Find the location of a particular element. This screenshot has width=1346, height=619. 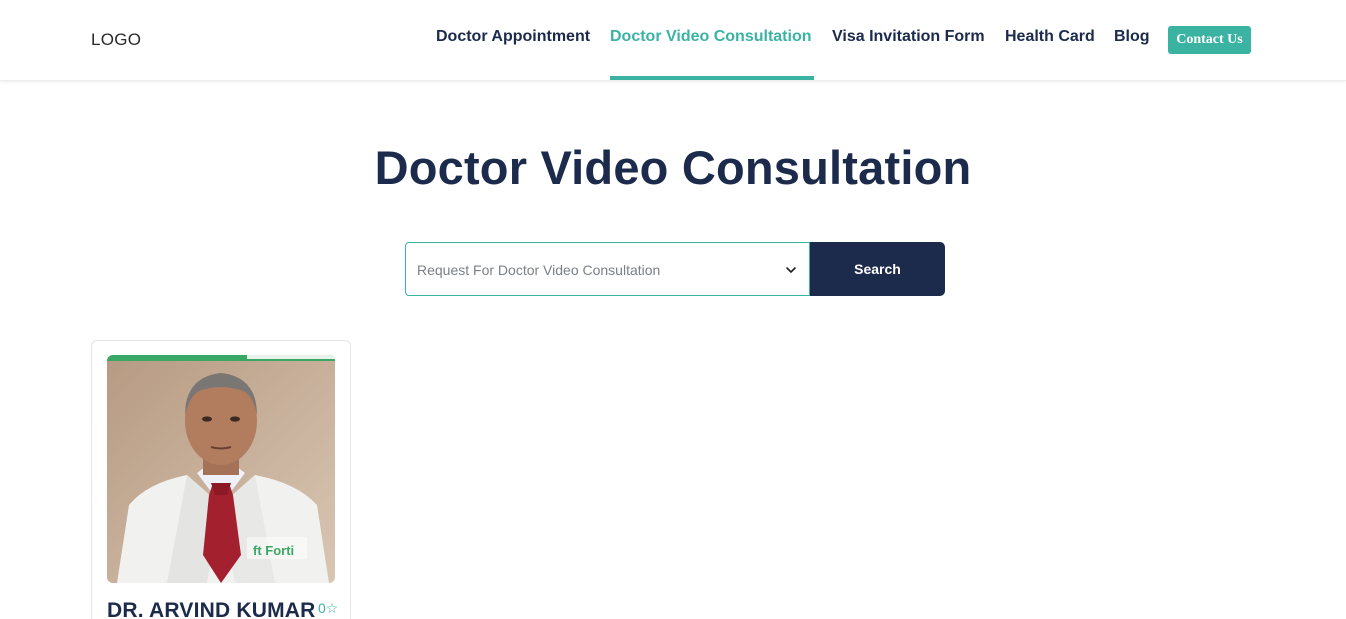

doctor-rating: 0☆ is located at coordinates (328, 608).